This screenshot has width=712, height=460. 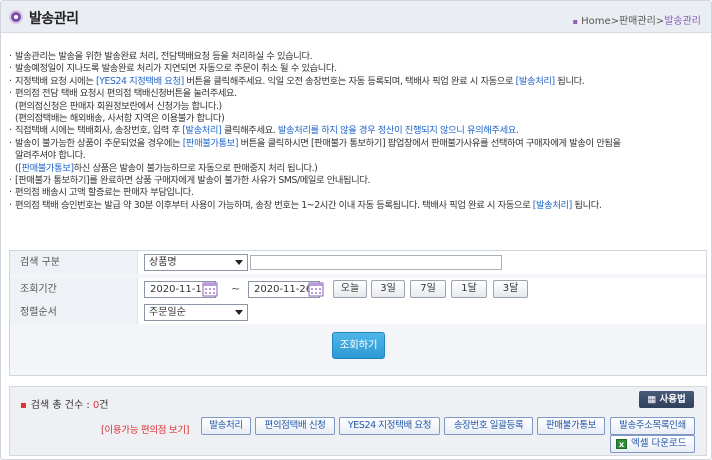 What do you see at coordinates (488, 426) in the screenshot?
I see `invoice-bulk-register-button: 송장번호 일괄등록` at bounding box center [488, 426].